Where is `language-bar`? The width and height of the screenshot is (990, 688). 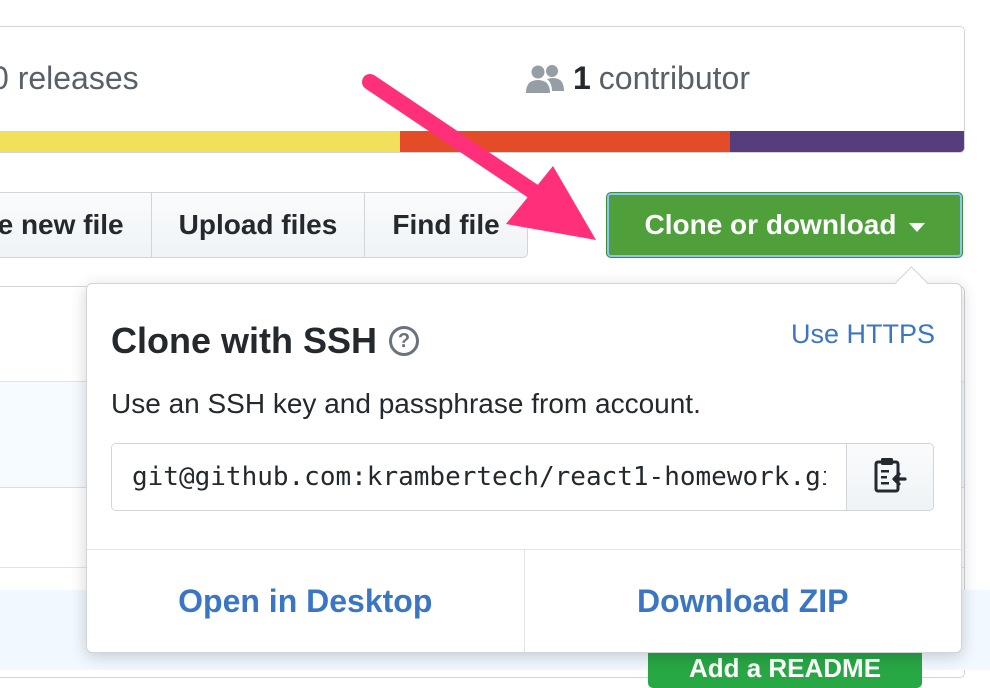 language-bar is located at coordinates (482, 141).